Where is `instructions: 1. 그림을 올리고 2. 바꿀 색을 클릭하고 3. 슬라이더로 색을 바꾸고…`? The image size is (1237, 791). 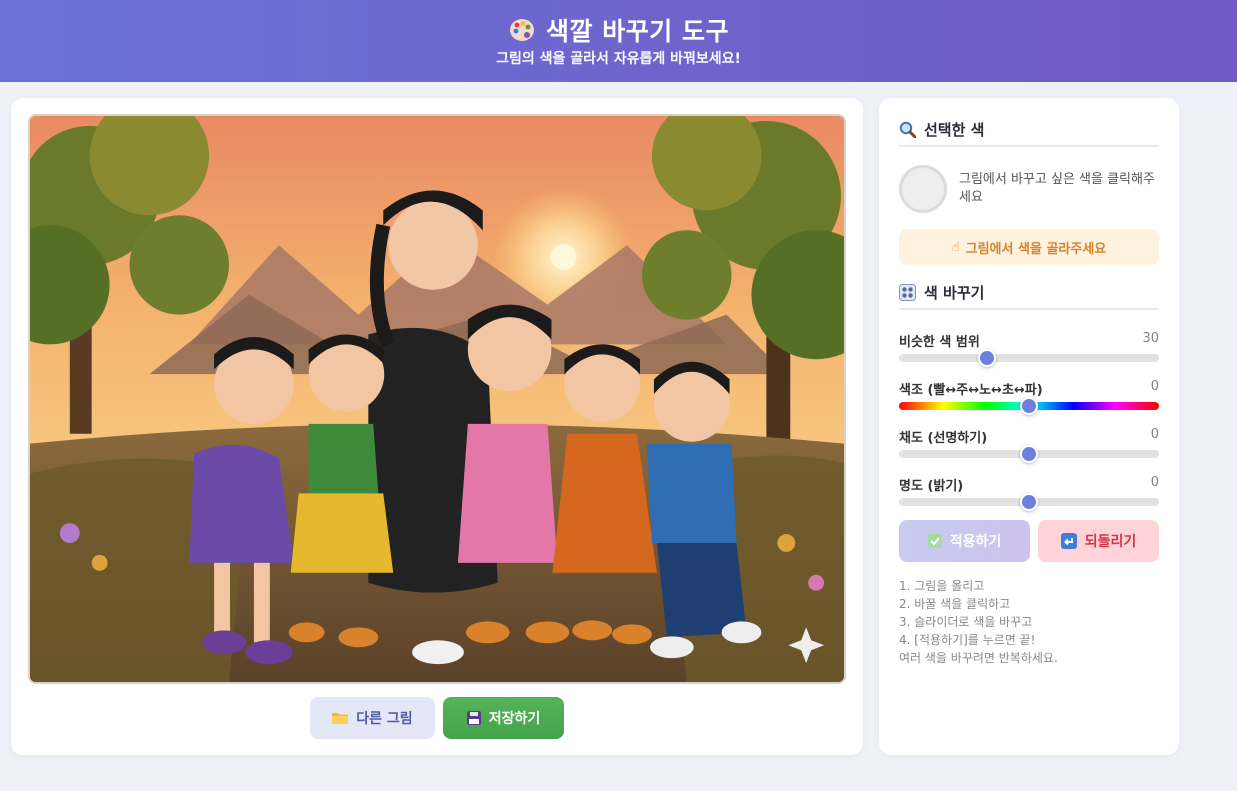
instructions: 1. 그림을 올리고 2. 바꿀 색을 클릭하고 3. 슬라이더로 색을 바꾸고… is located at coordinates (1029, 622).